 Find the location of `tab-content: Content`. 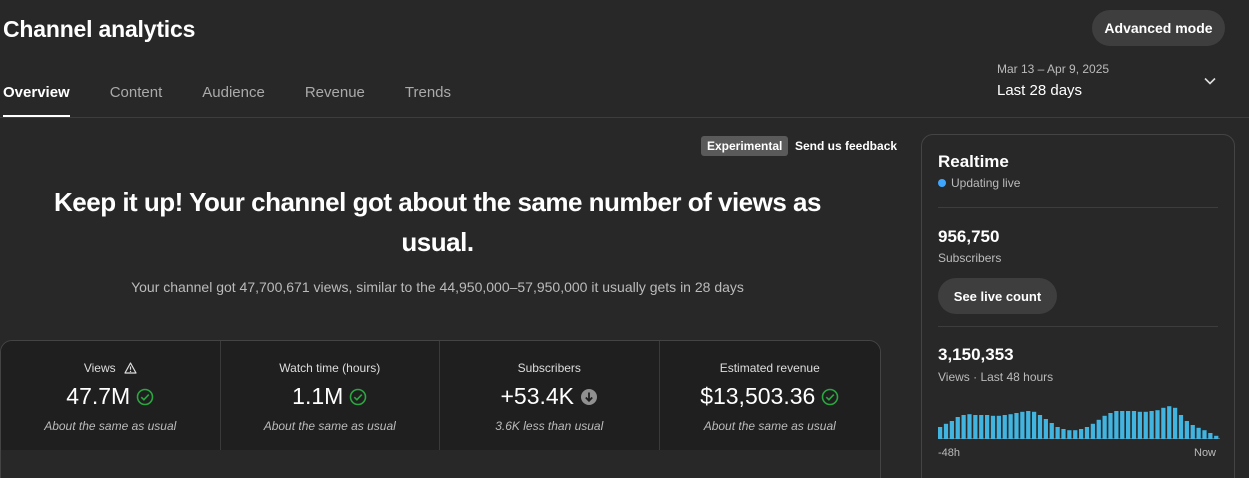

tab-content: Content is located at coordinates (136, 96).